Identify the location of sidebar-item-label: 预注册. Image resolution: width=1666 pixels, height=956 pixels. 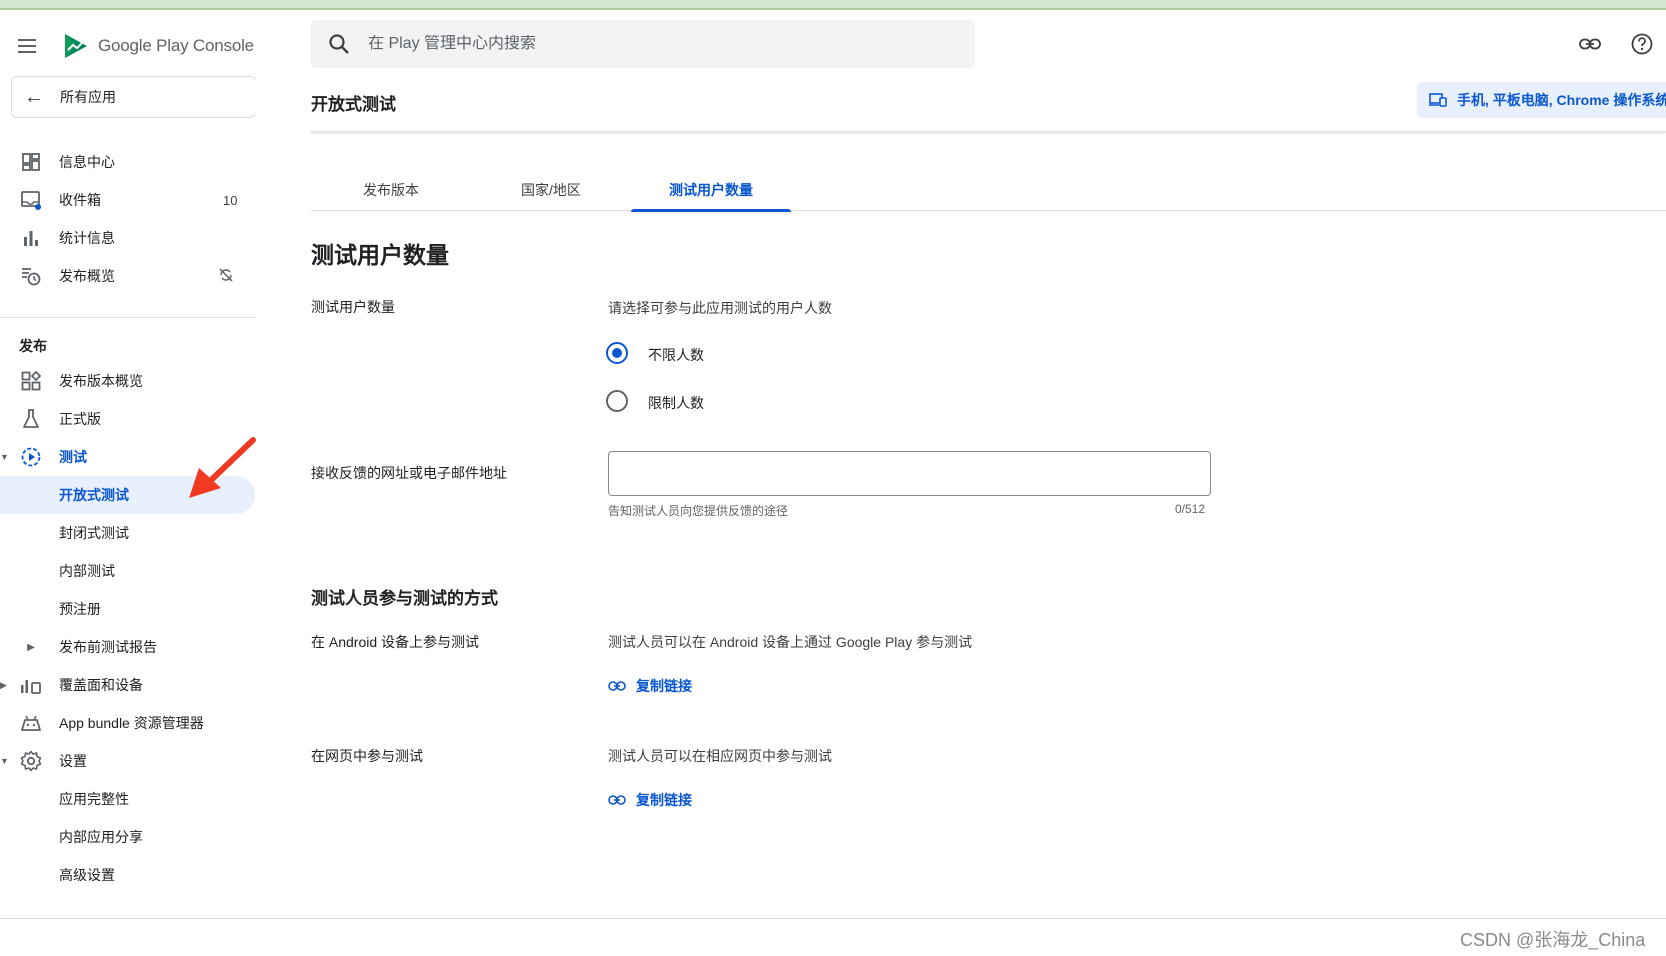
(80, 609).